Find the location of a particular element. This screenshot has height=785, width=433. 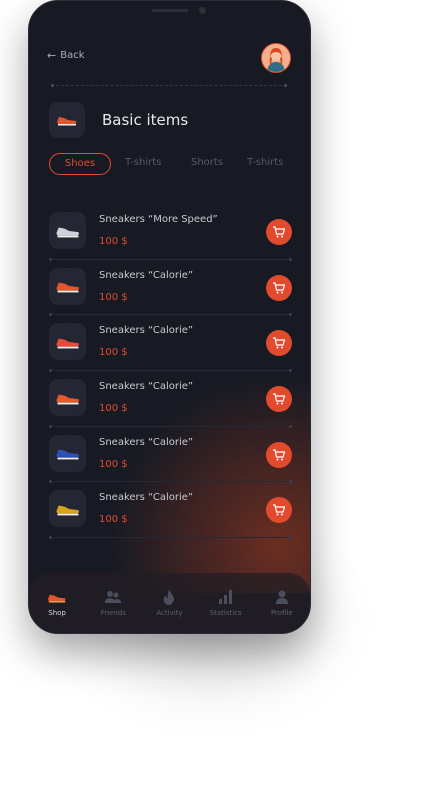

tab-shoes: Shoes is located at coordinates (80, 164).